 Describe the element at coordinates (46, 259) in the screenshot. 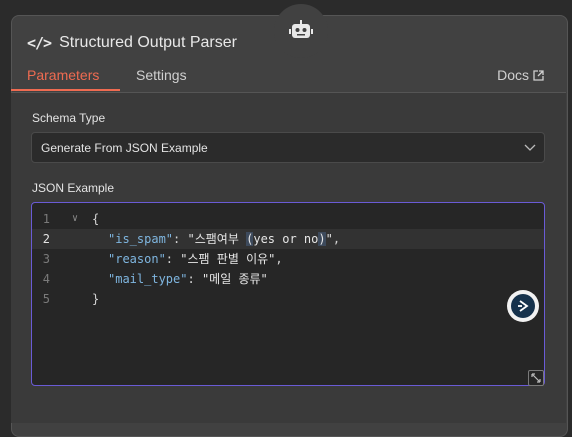

I see `line-number: 3` at that location.